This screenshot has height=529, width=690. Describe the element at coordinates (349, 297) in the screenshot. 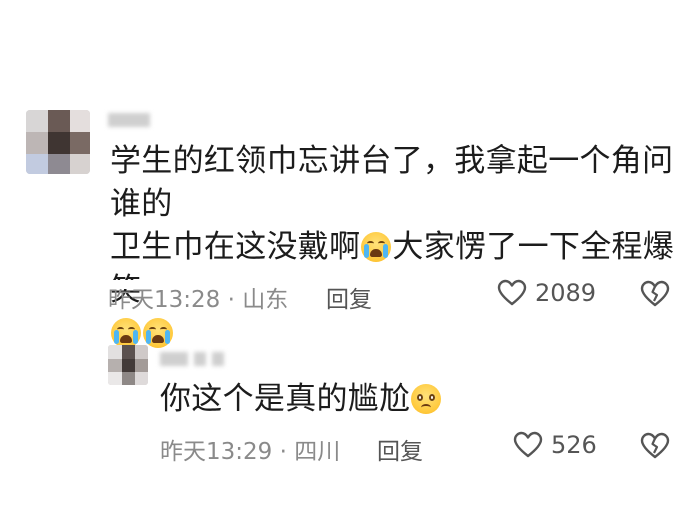

I see `reply-button: 回复` at that location.